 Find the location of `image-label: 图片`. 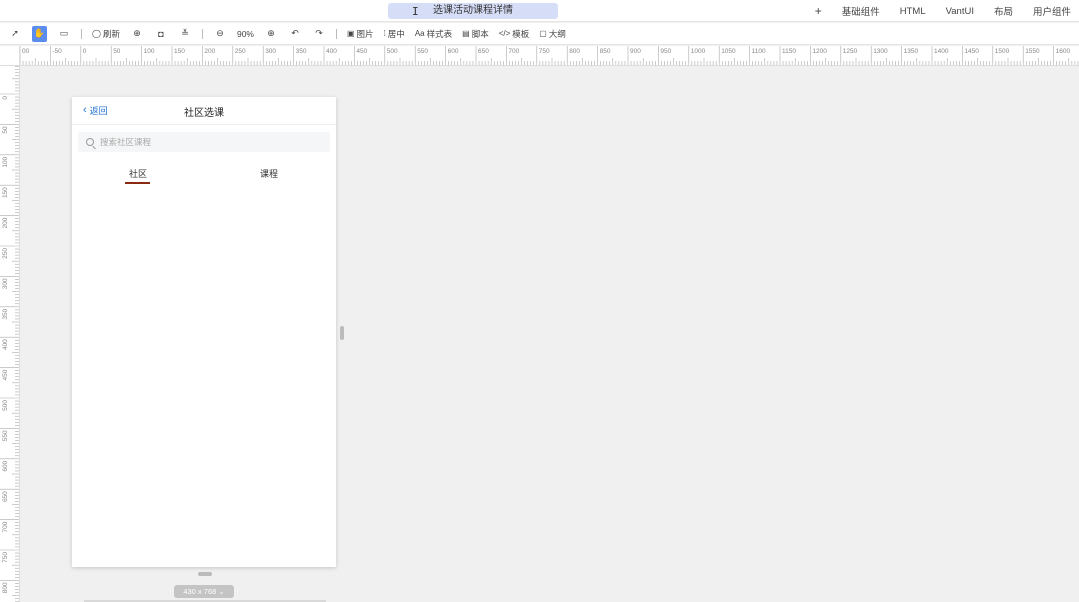

image-label: 图片 is located at coordinates (365, 33).